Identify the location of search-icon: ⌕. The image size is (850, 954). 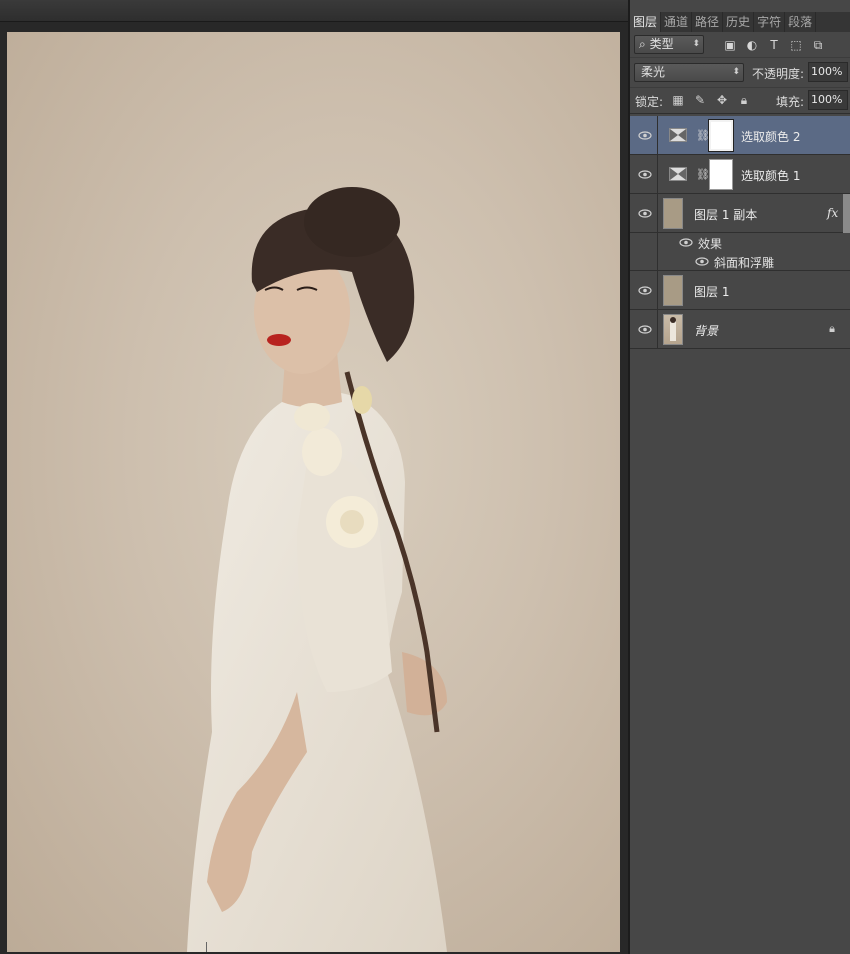
(642, 44).